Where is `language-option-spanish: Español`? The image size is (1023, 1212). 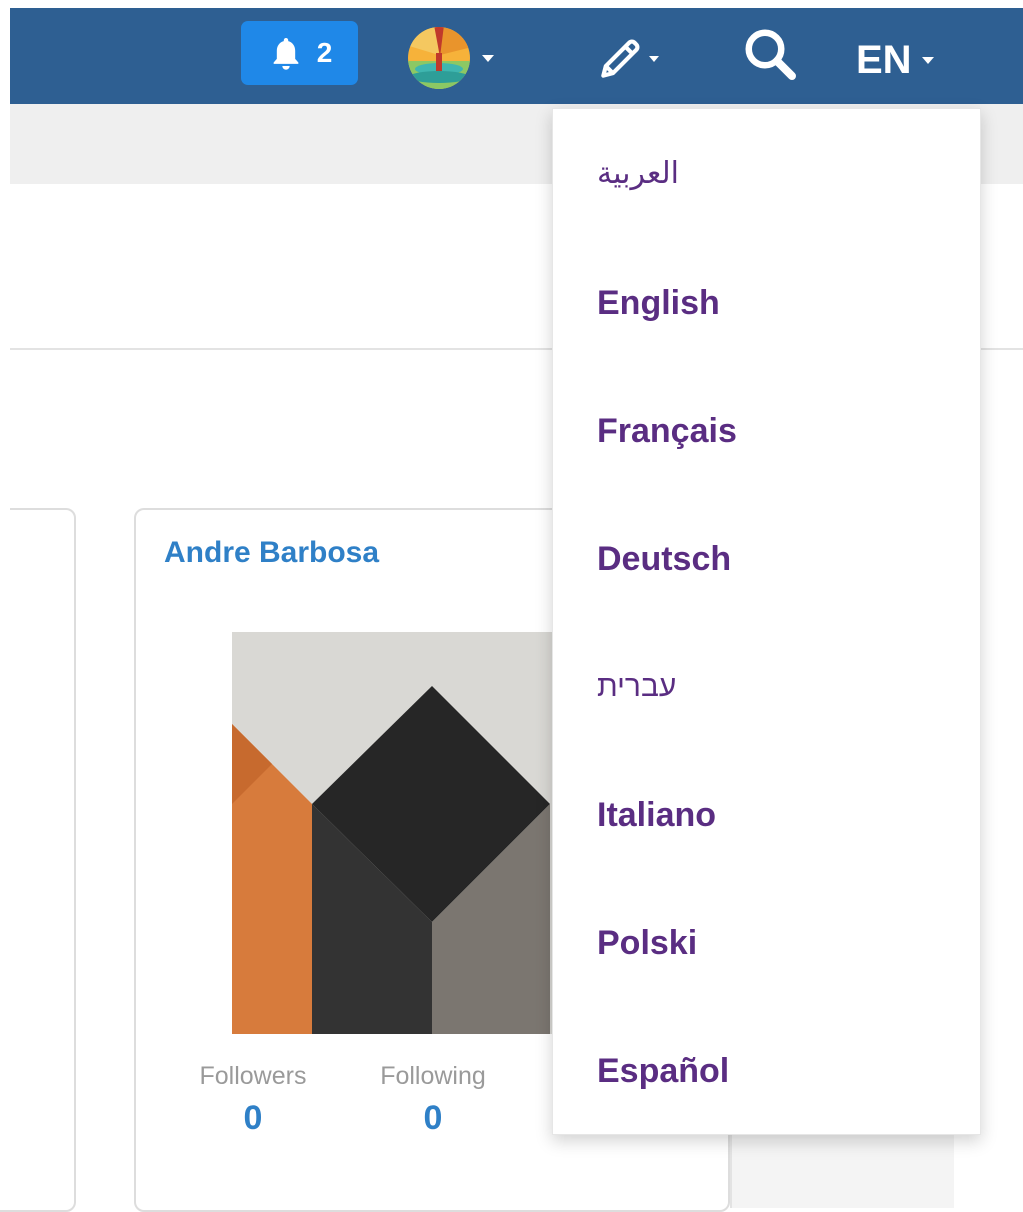
language-option-spanish: Español is located at coordinates (766, 1071).